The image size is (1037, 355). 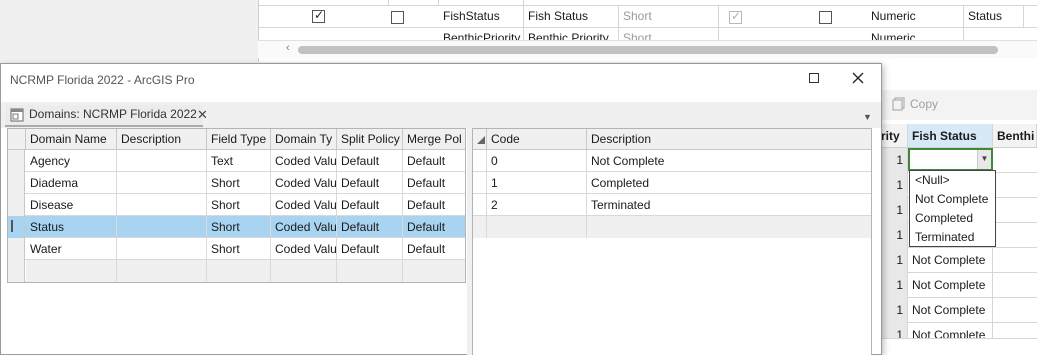 What do you see at coordinates (239, 161) in the screenshot?
I see `field-type-cell: Text` at bounding box center [239, 161].